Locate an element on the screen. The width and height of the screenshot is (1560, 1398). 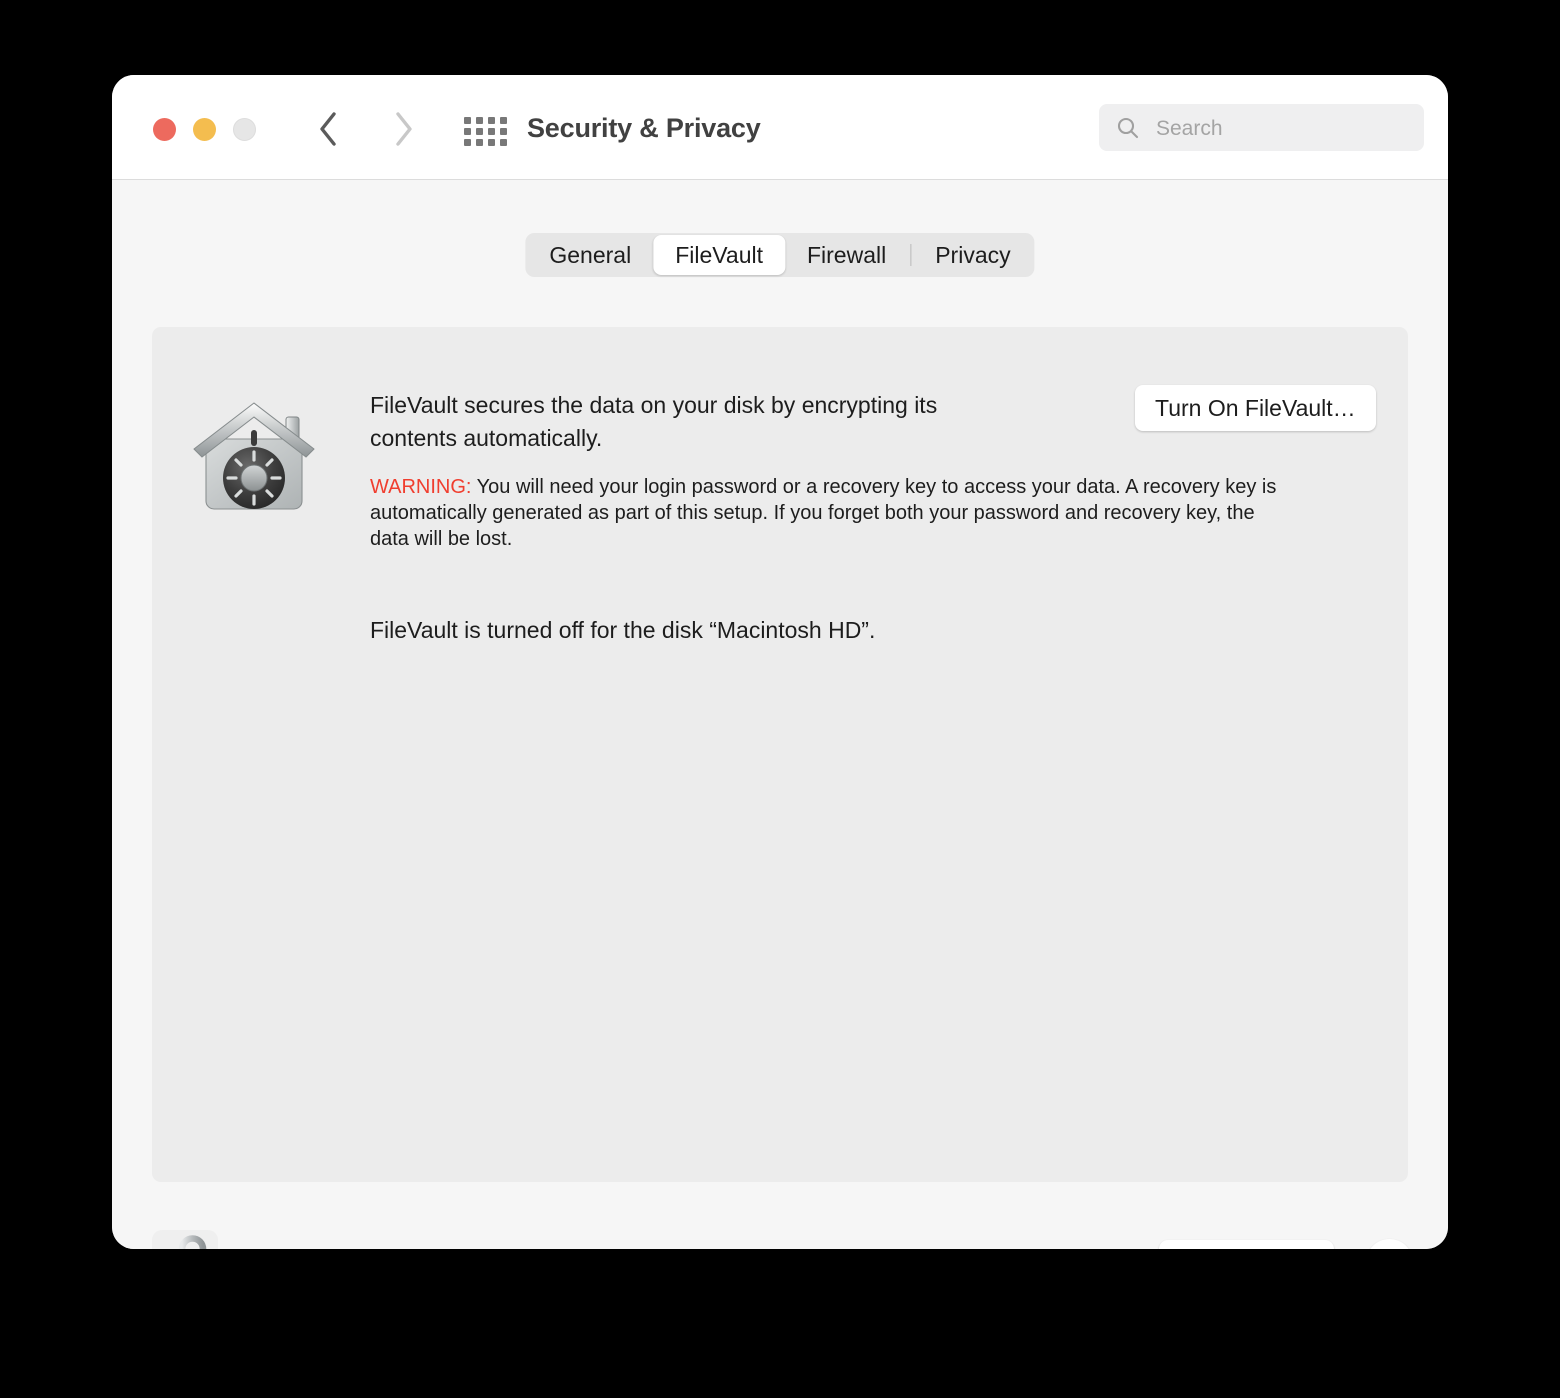
window-titlebar: Security & Privacy is located at coordinates (780, 127).